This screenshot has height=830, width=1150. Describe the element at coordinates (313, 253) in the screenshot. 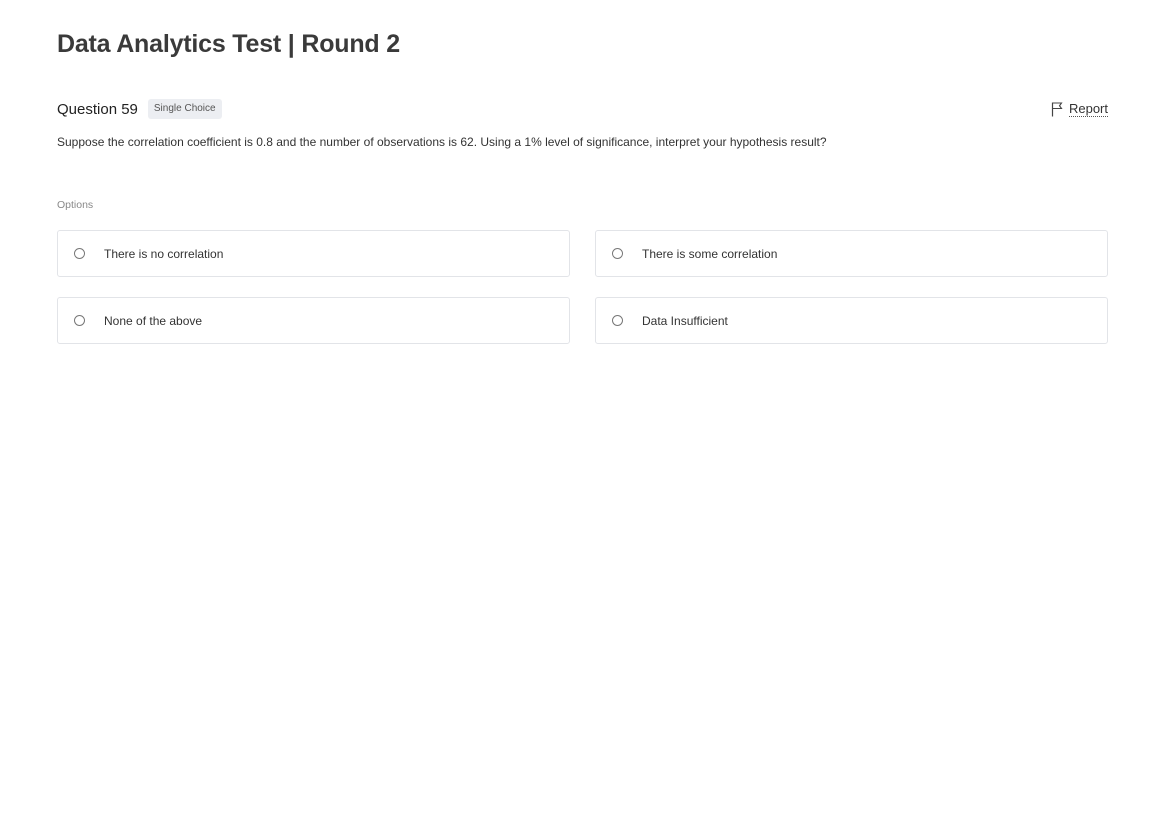

I see `option-card: There is no correlation` at that location.